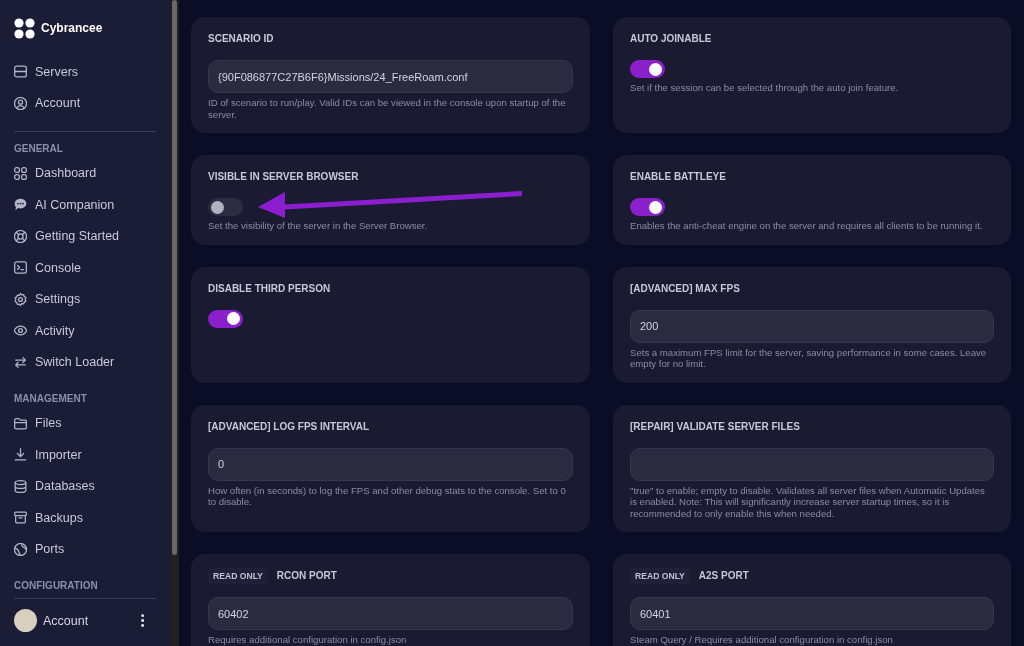  Describe the element at coordinates (85, 362) in the screenshot. I see `sidebar-item: Switch Loader` at that location.